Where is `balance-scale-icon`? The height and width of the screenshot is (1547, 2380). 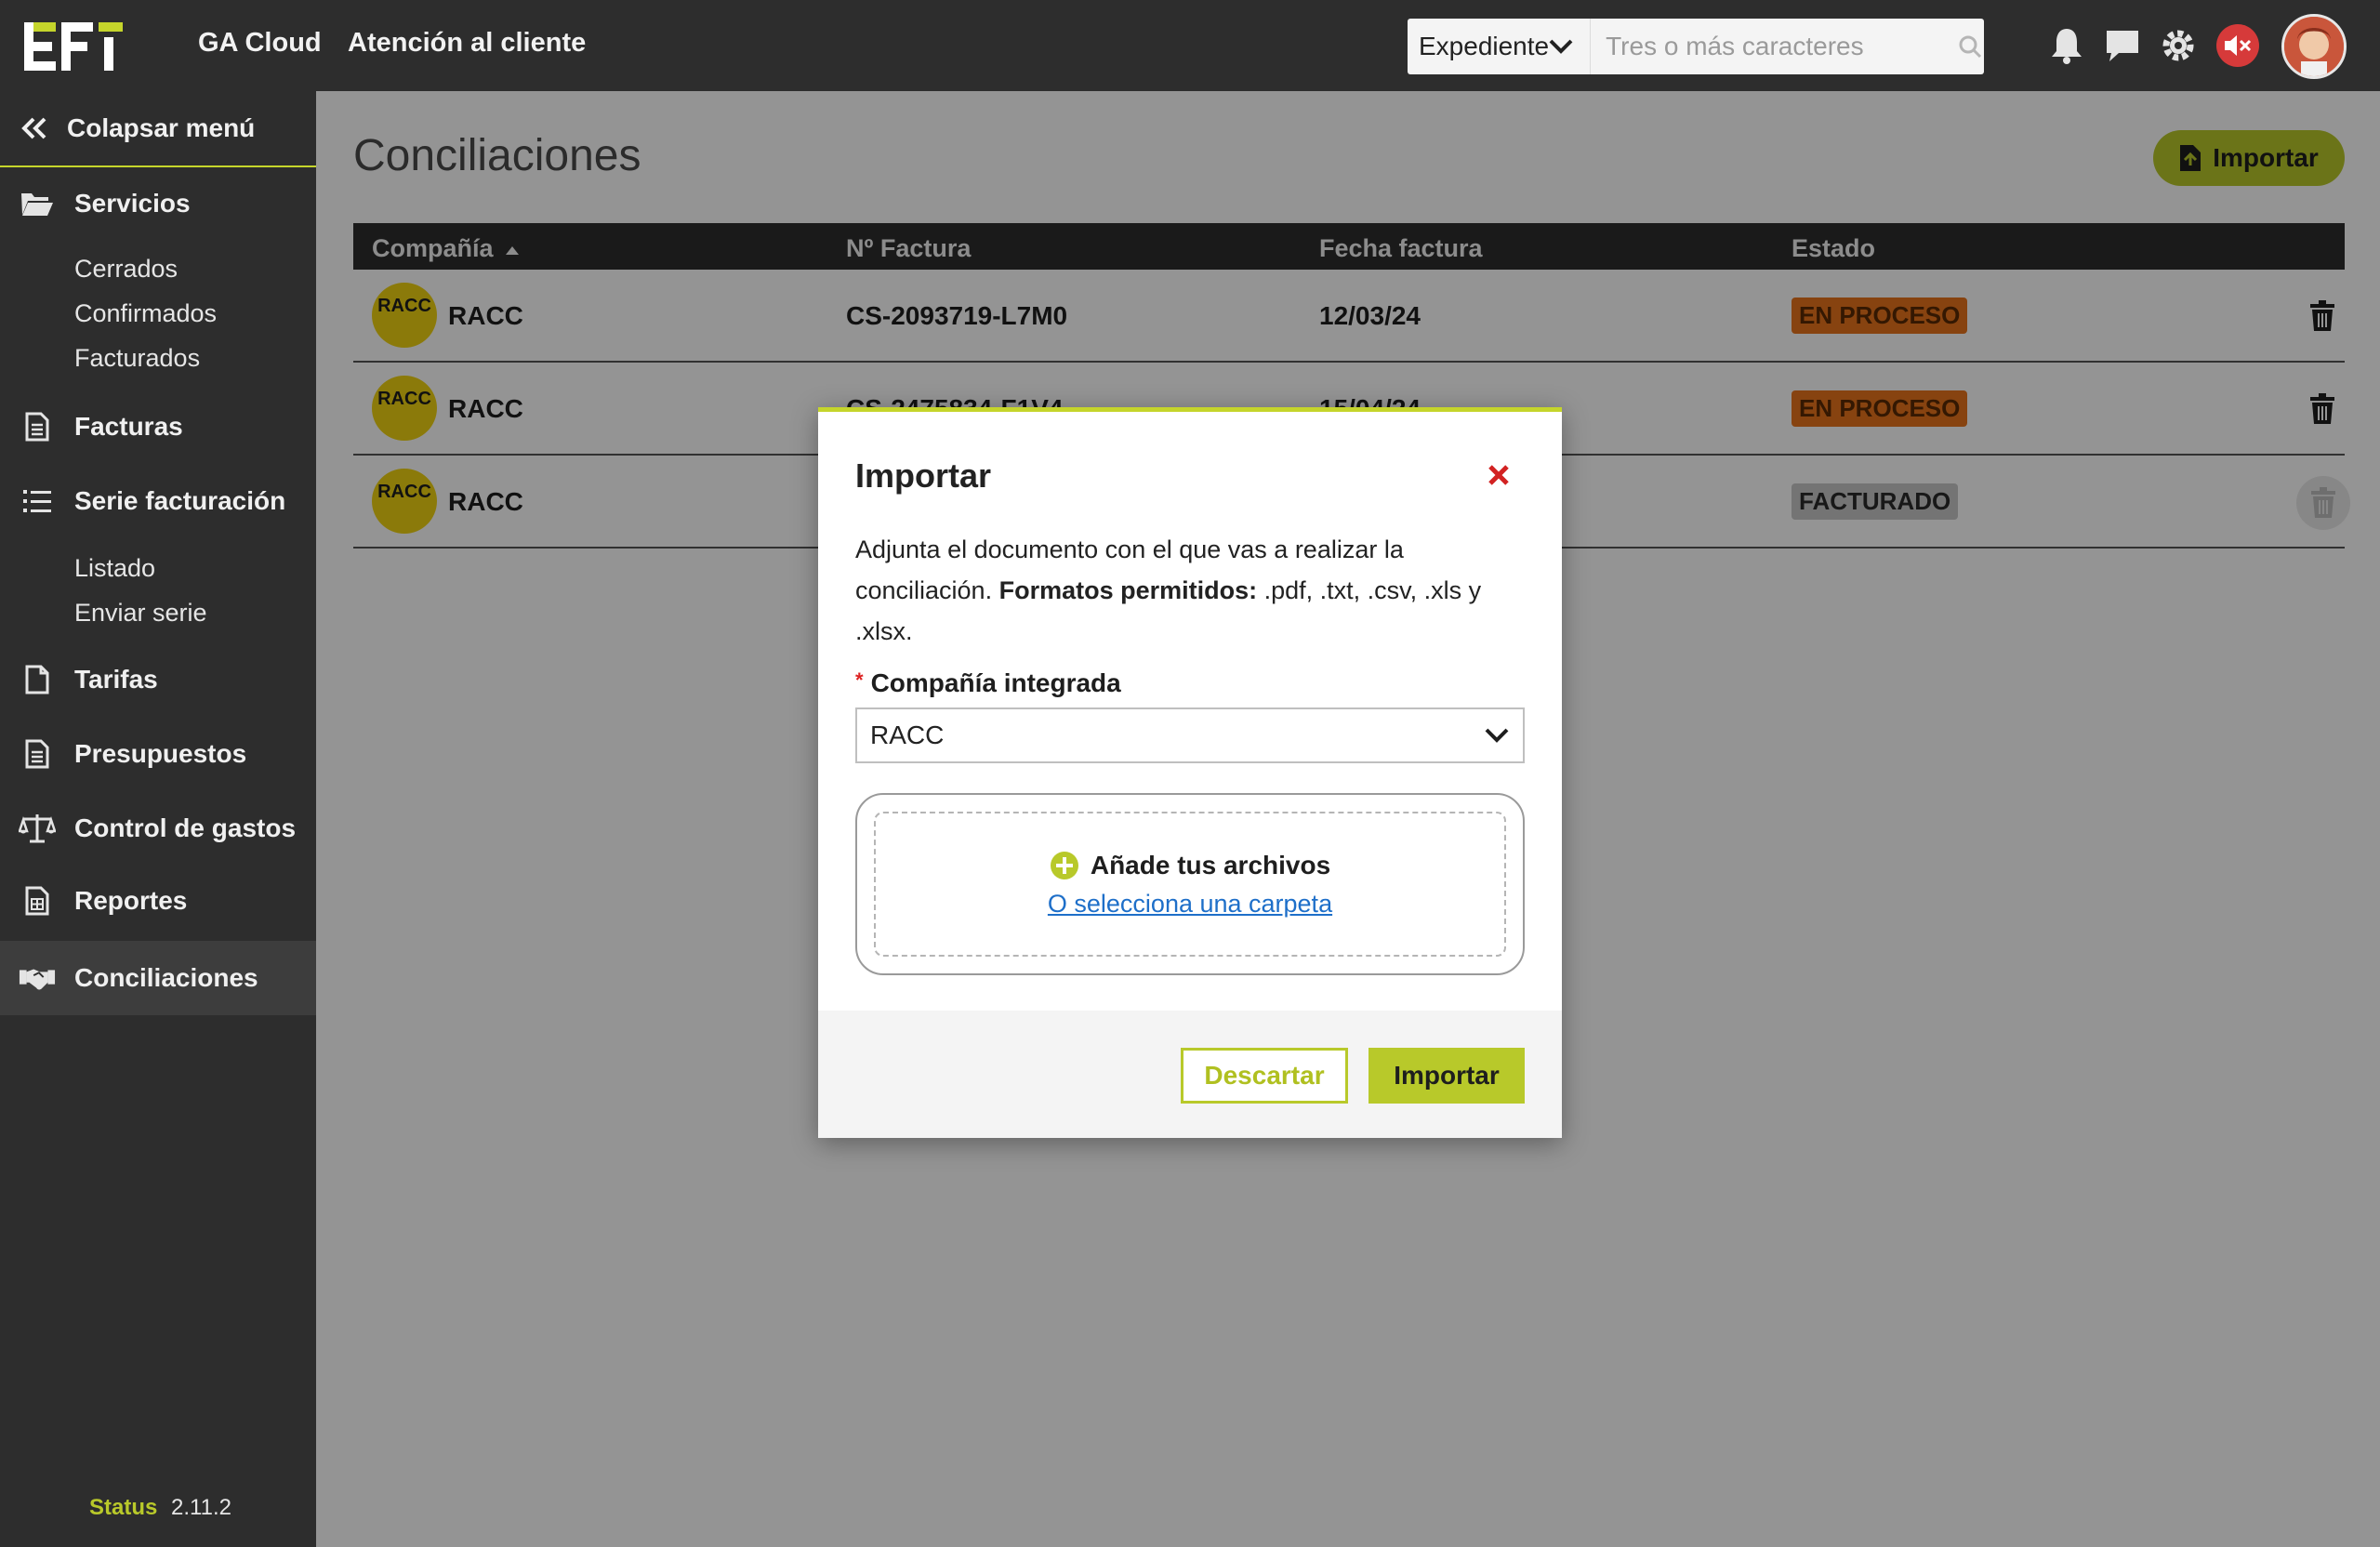
balance-scale-icon is located at coordinates (37, 828).